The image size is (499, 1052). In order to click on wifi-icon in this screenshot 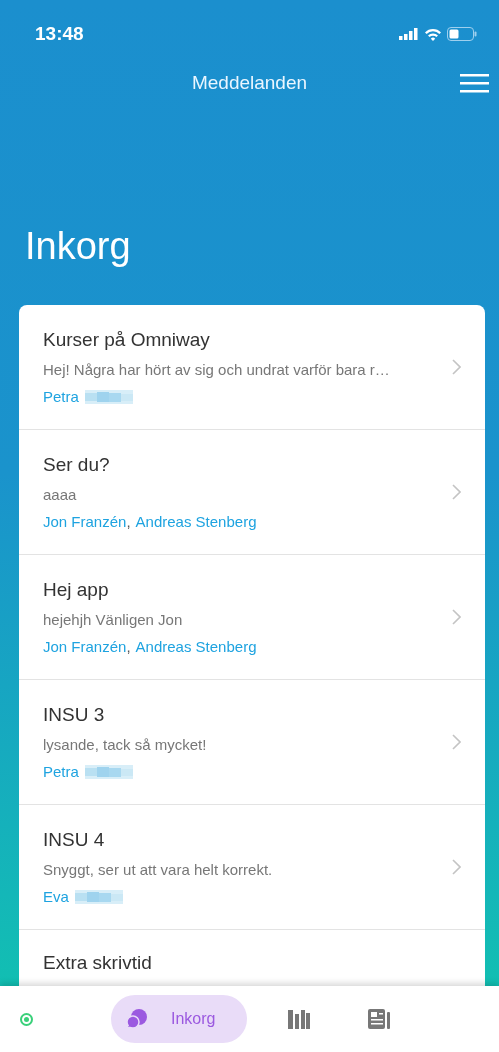, I will do `click(433, 34)`.